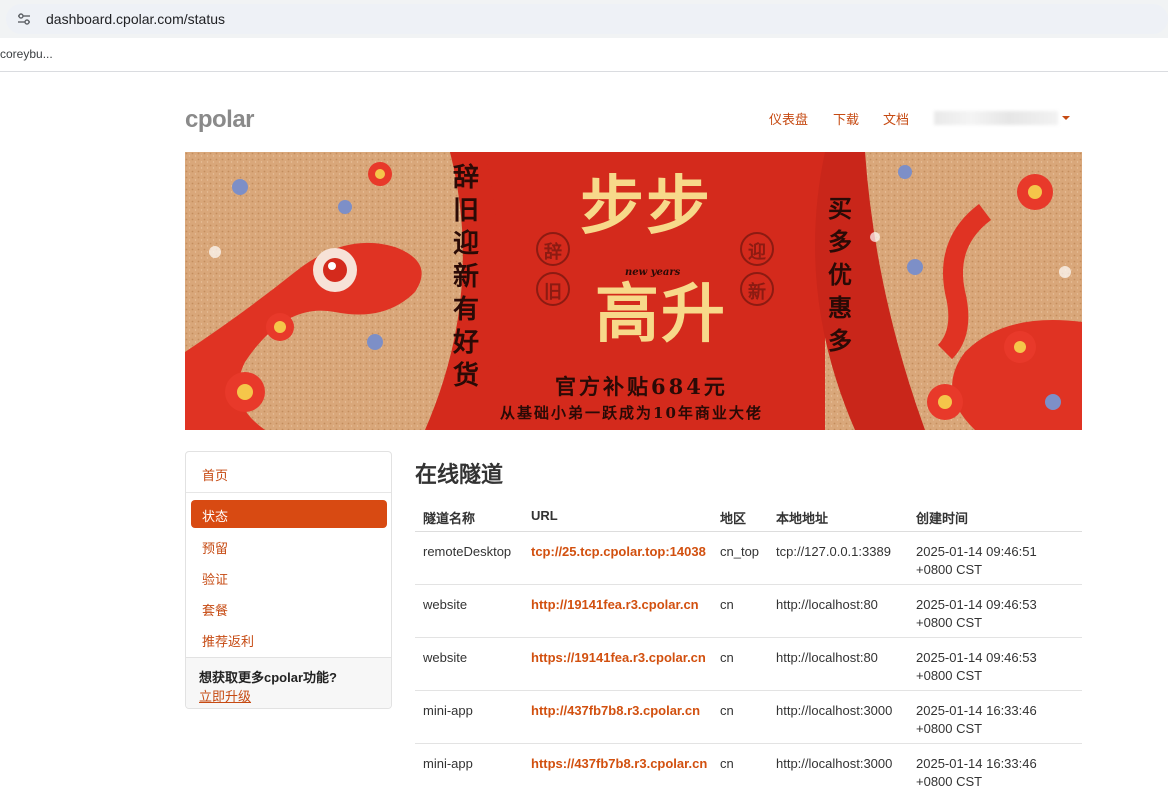 This screenshot has height=799, width=1168. I want to click on nav-dashboard: 仪表盘, so click(788, 118).